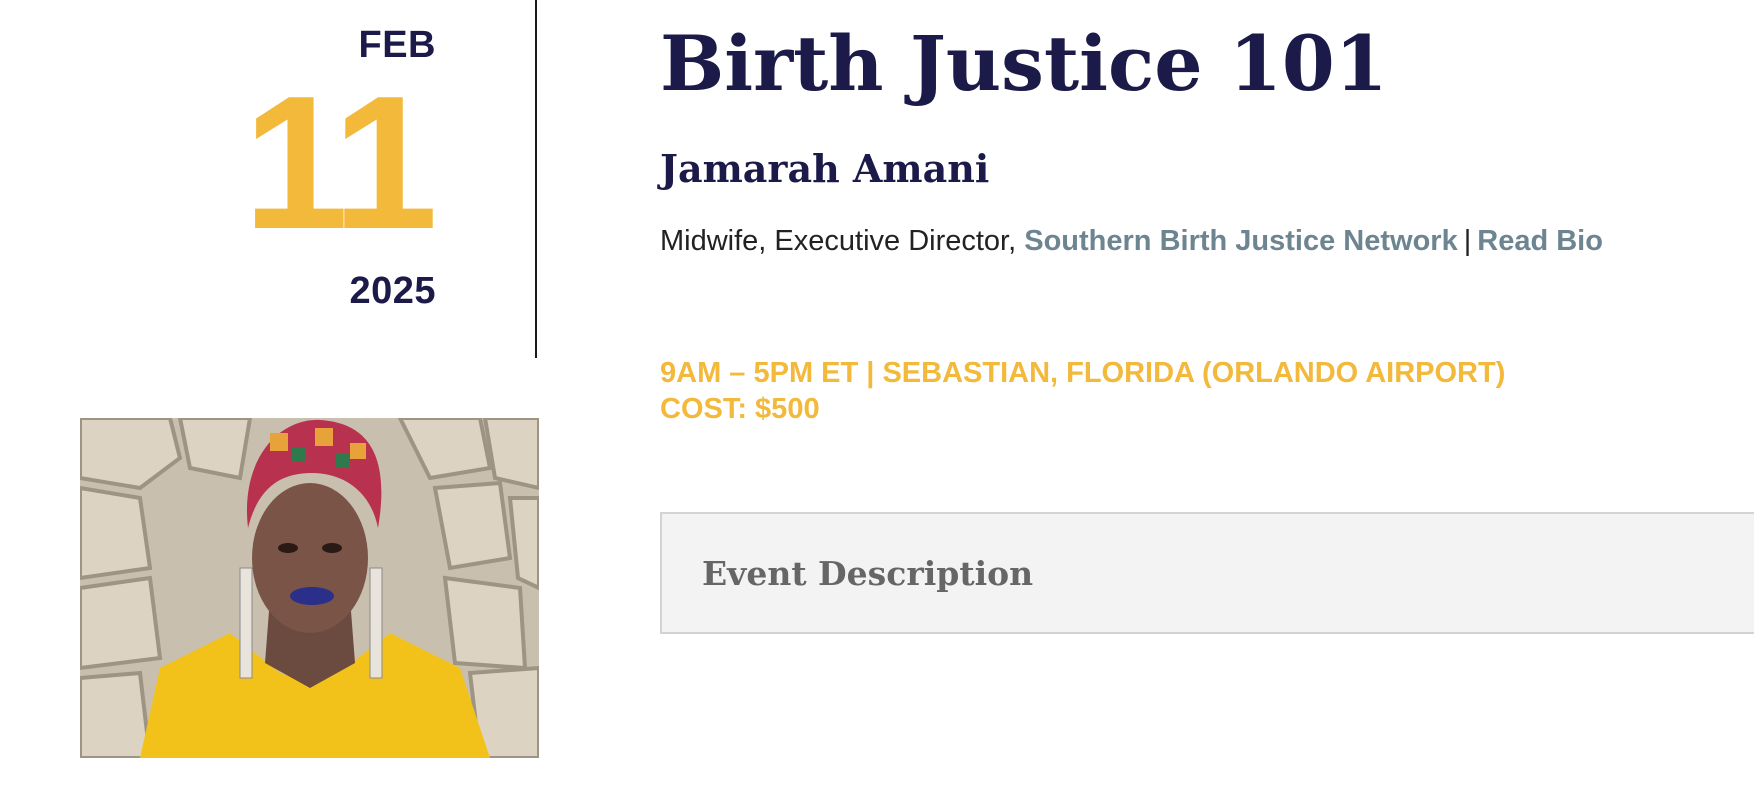 The image size is (1754, 798). What do you see at coordinates (1024, 63) in the screenshot?
I see `event-title: Birth Justice 101` at bounding box center [1024, 63].